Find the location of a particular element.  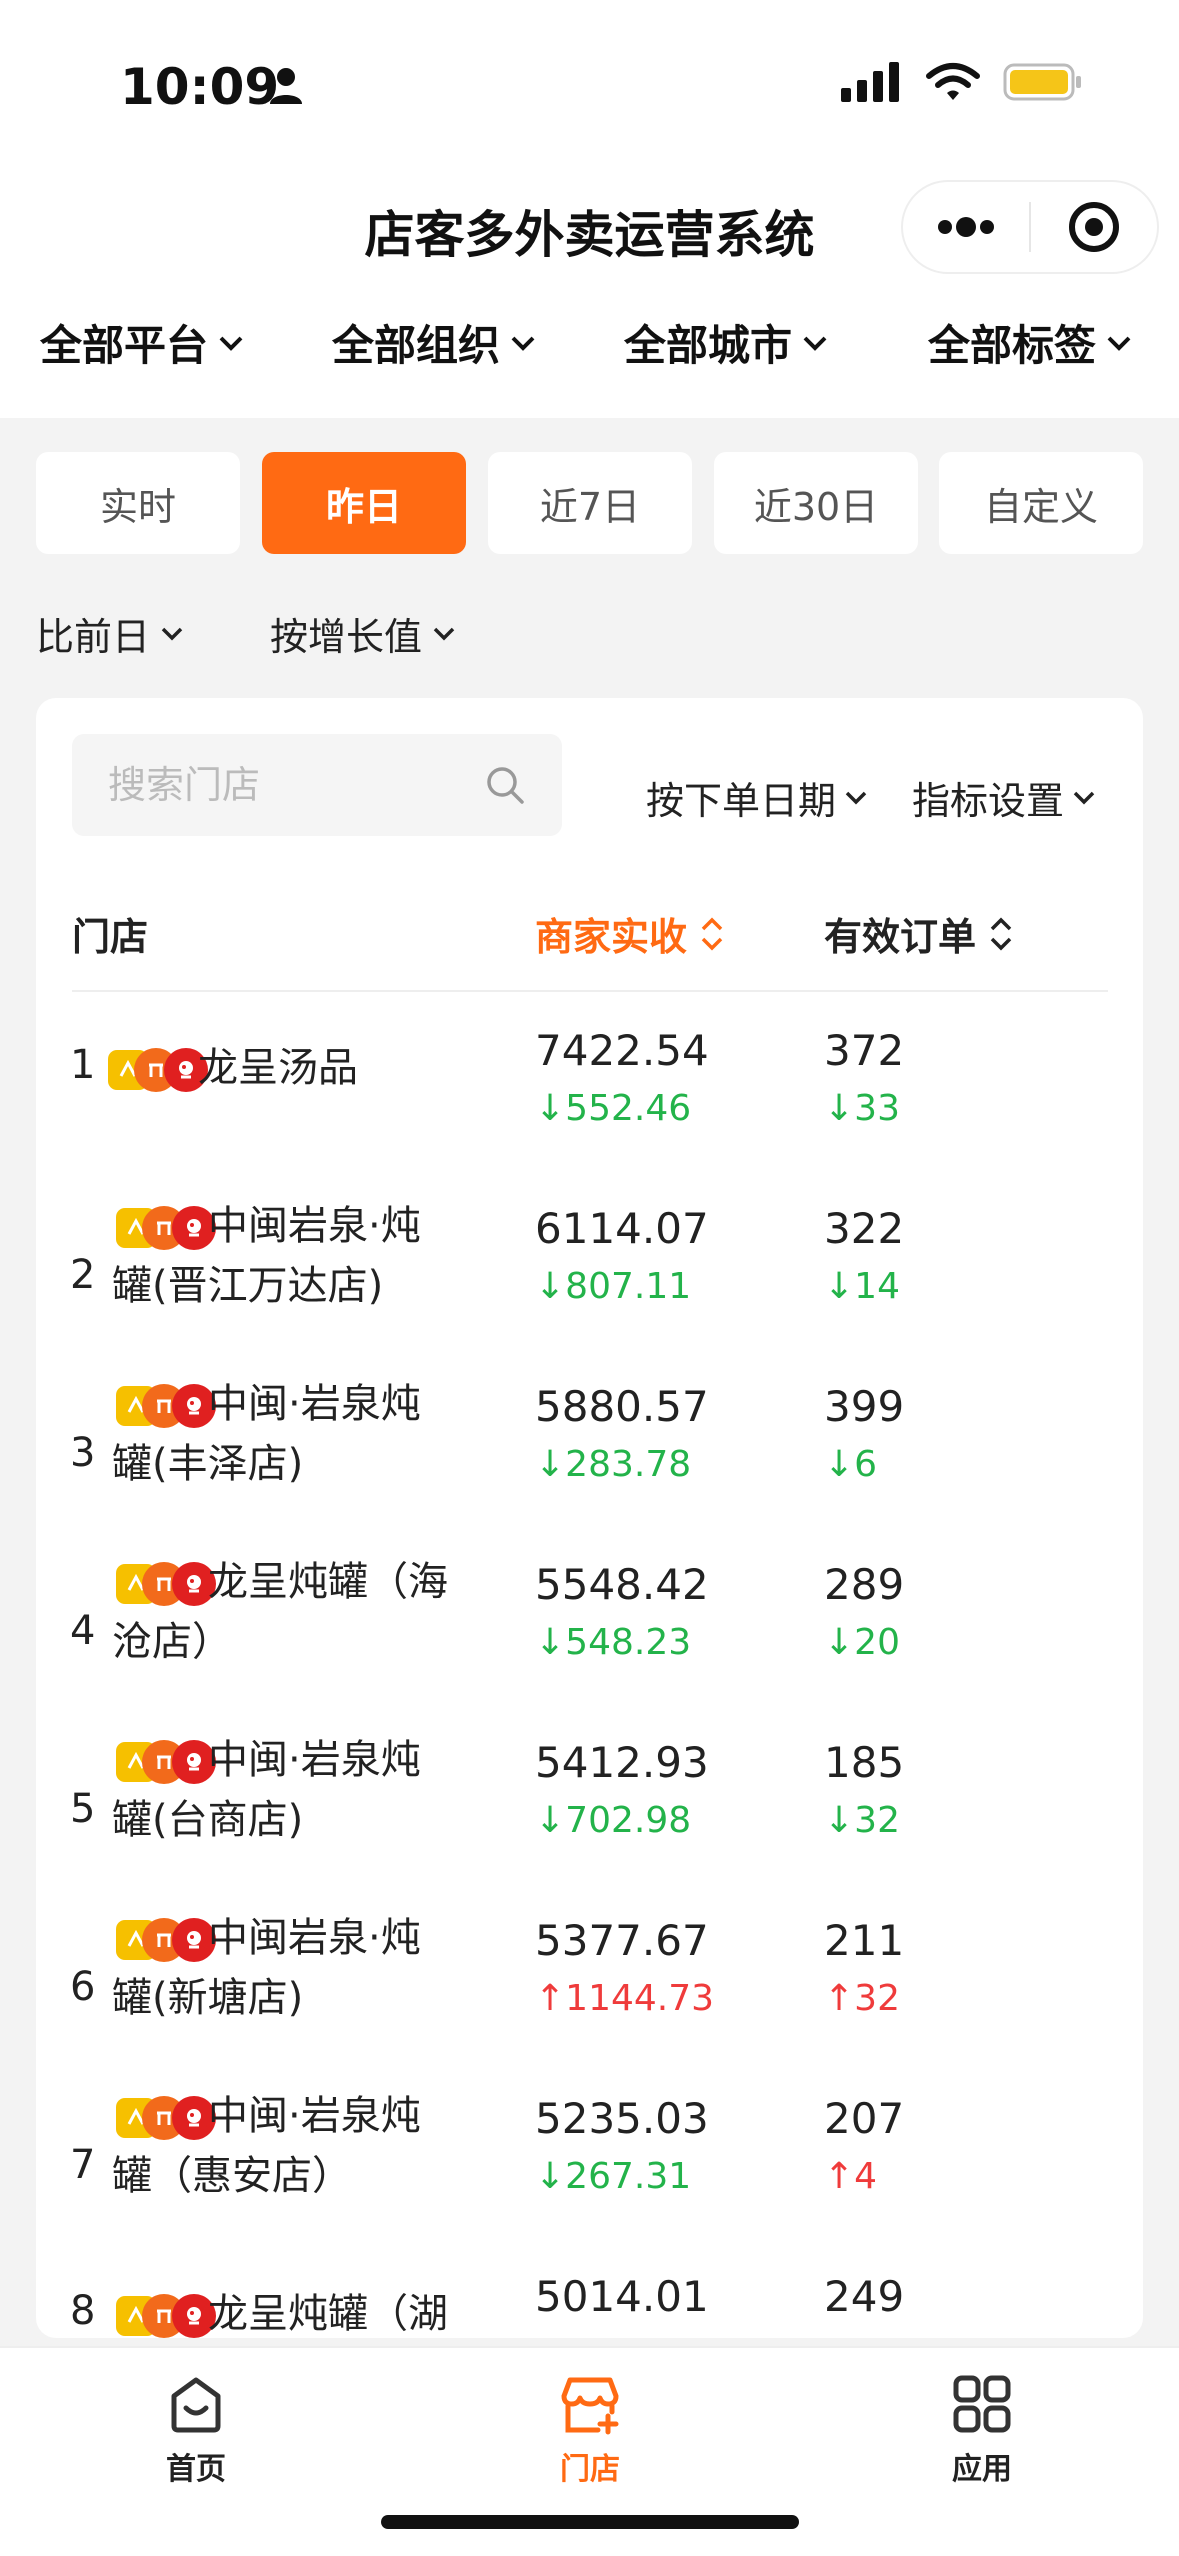

table-row: 2 中闽岩泉·炖 罐(晋江万达店) 6114.07 ↓807.11 322 ↓14 is located at coordinates (589, 1285).